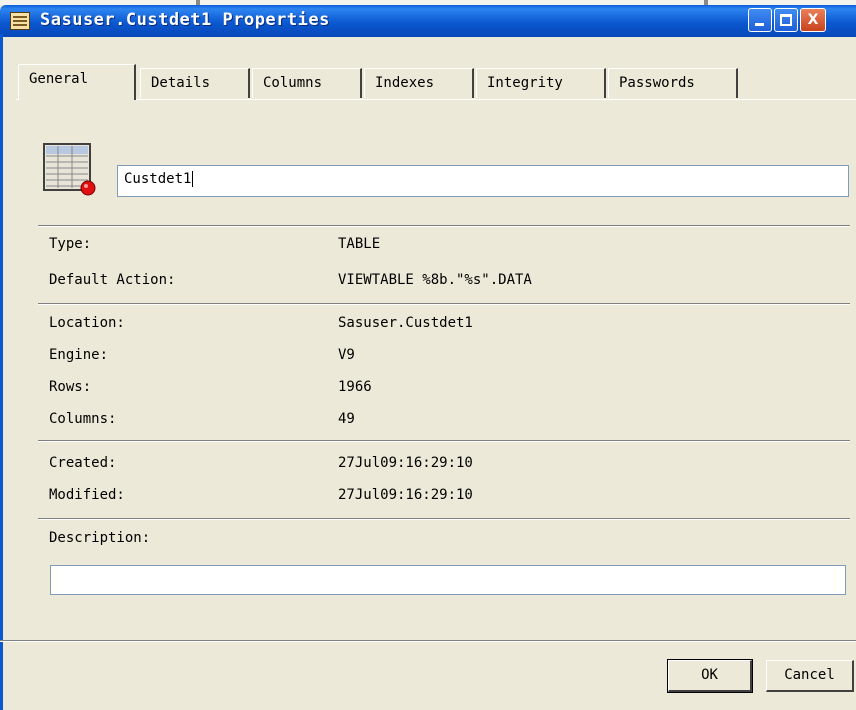  I want to click on tab-label: Passwords, so click(657, 83).